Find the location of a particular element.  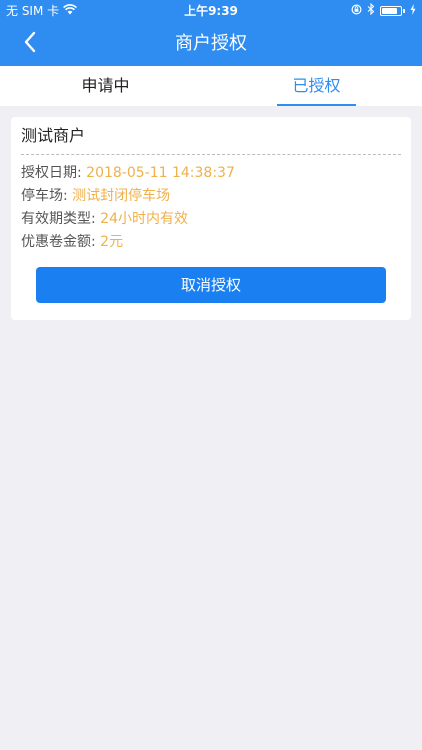

tab-authorized-label: 已授权 is located at coordinates (316, 85).